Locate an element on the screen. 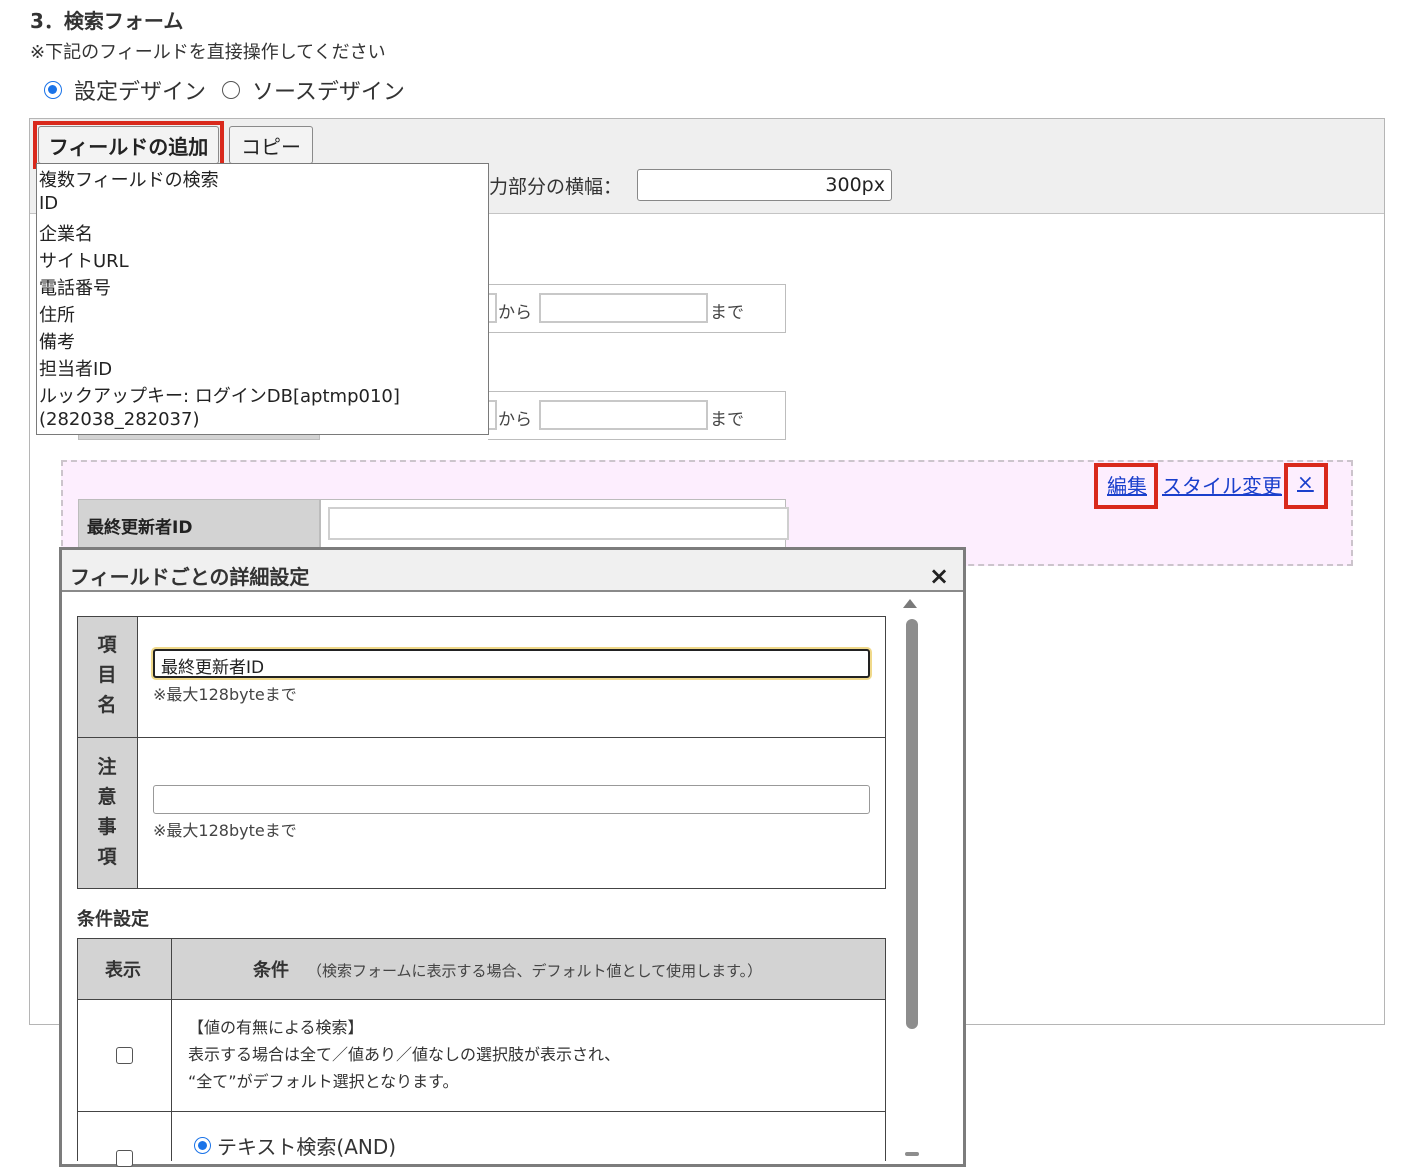  section-note: ※下記のフィールドを直接操作してください is located at coordinates (208, 52).